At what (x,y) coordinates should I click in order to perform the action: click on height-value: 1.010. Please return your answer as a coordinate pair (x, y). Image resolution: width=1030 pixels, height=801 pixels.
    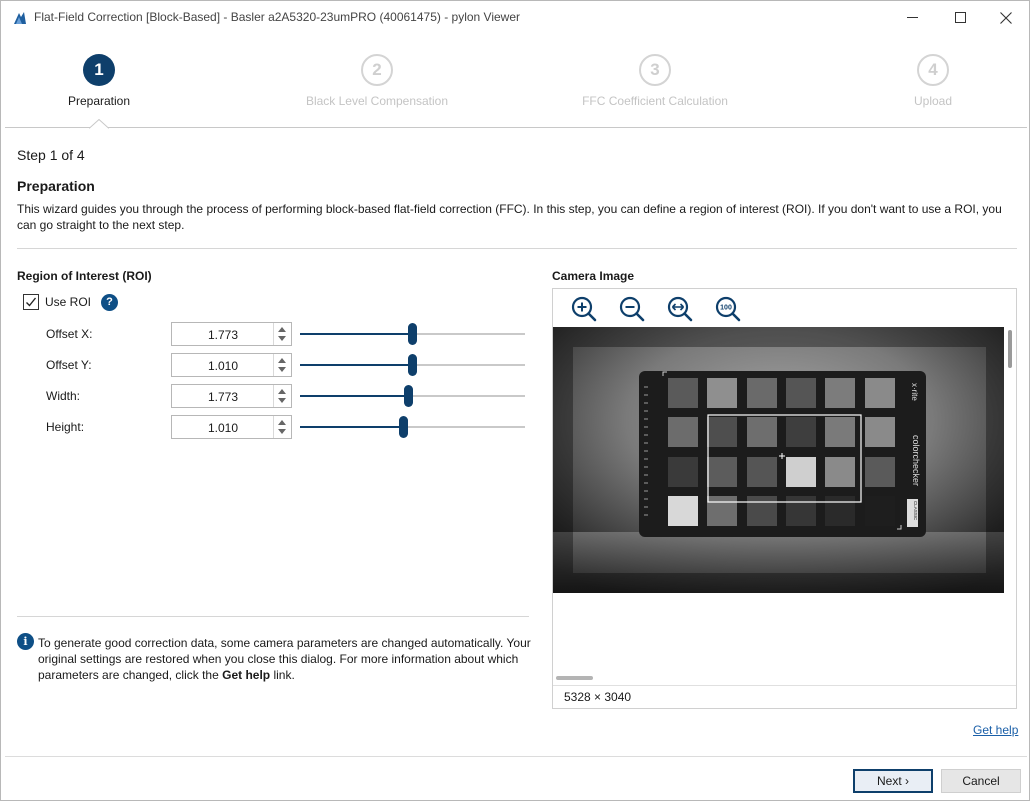
    Looking at the image, I should click on (223, 428).